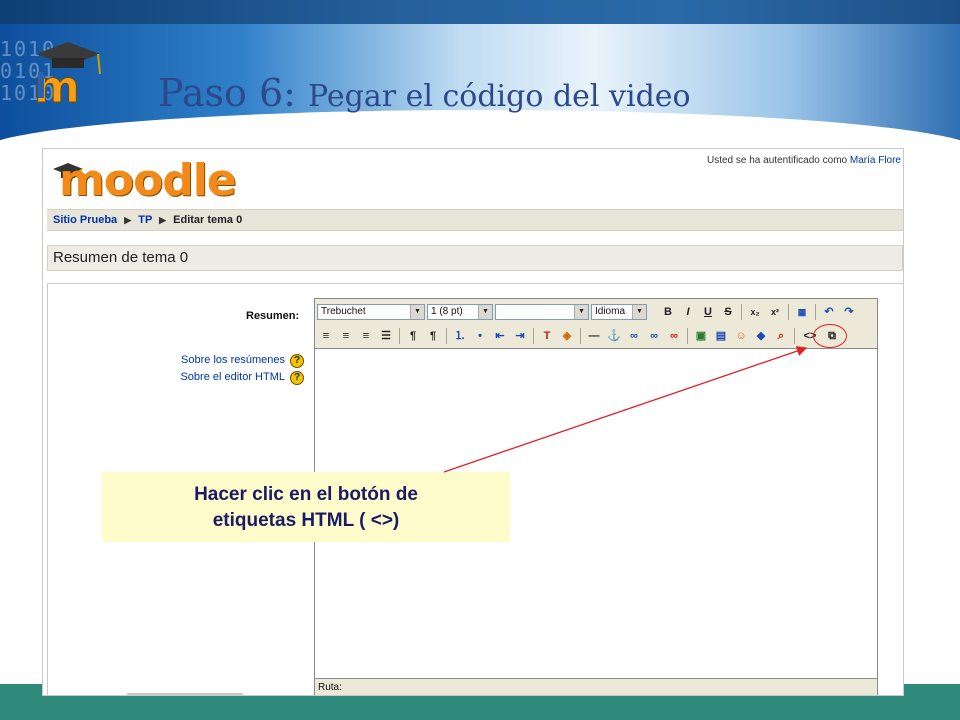 Image resolution: width=960 pixels, height=720 pixels. What do you see at coordinates (708, 312) in the screenshot?
I see `underline-icon: U` at bounding box center [708, 312].